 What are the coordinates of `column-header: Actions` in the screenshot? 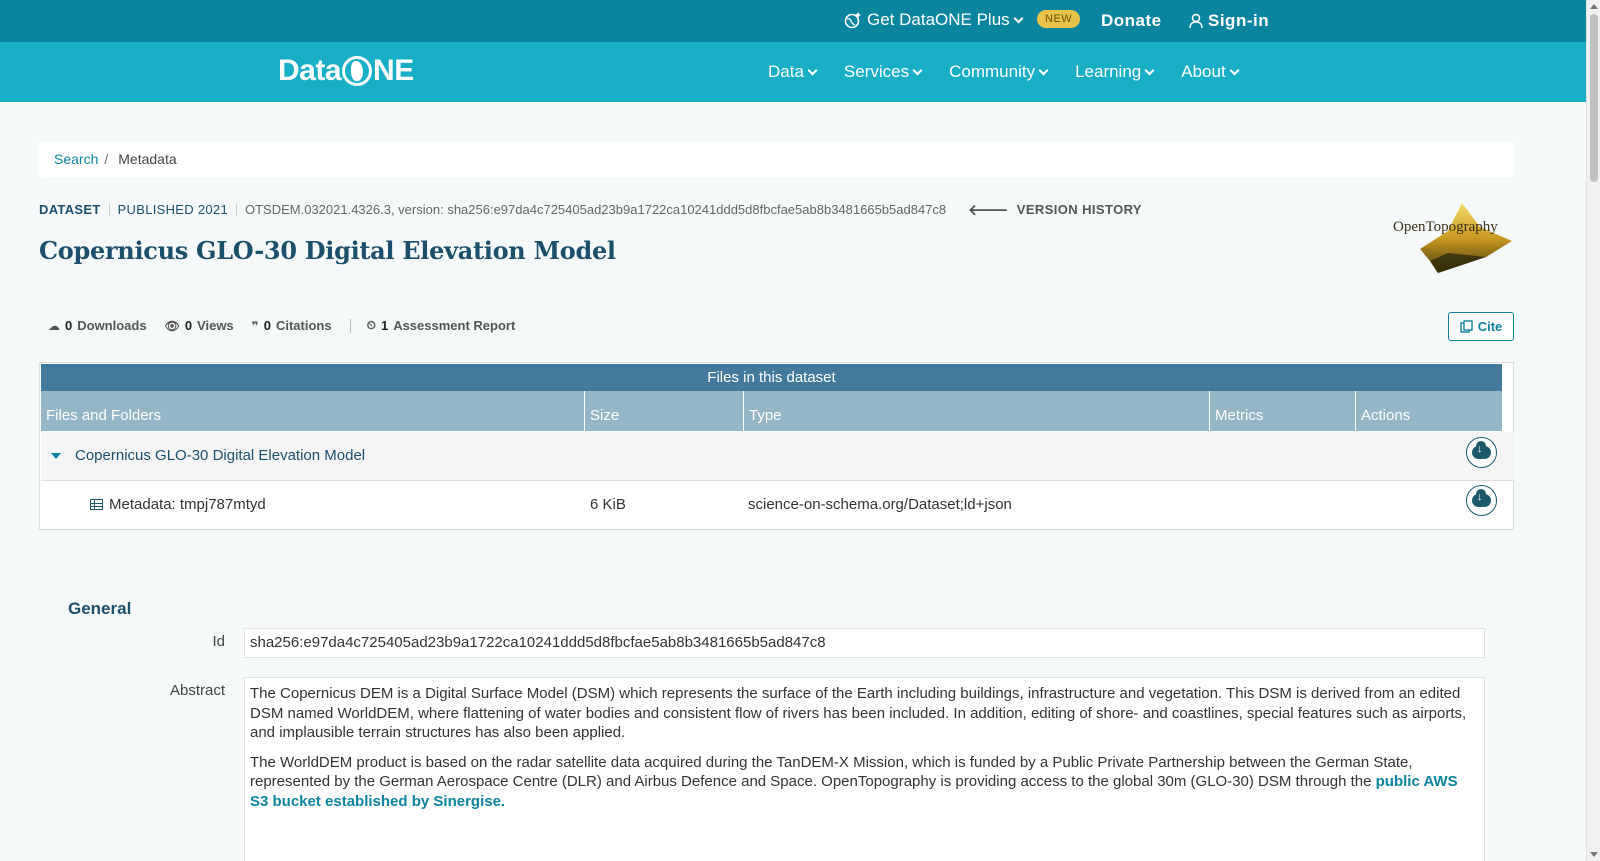 It's located at (1428, 411).